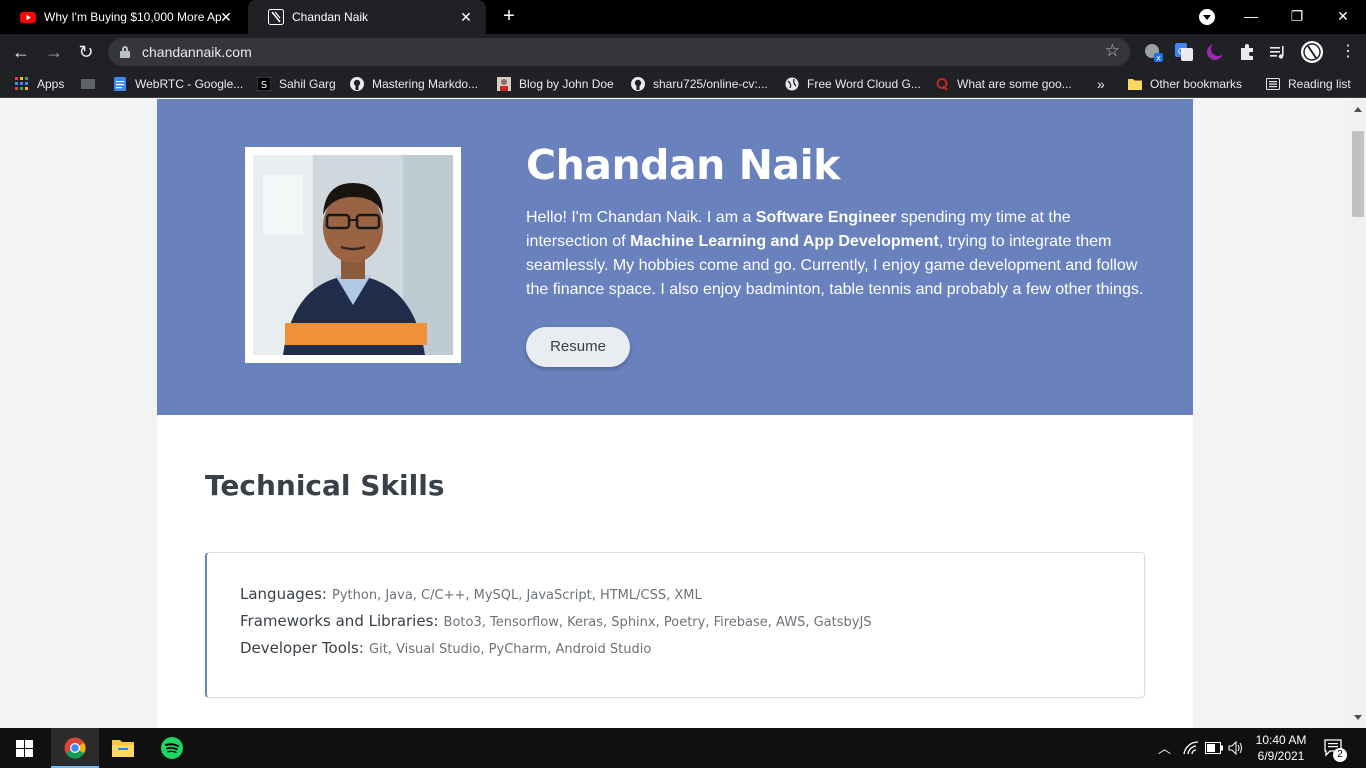 This screenshot has width=1366, height=768. What do you see at coordinates (125, 52) in the screenshot?
I see `lock-icon` at bounding box center [125, 52].